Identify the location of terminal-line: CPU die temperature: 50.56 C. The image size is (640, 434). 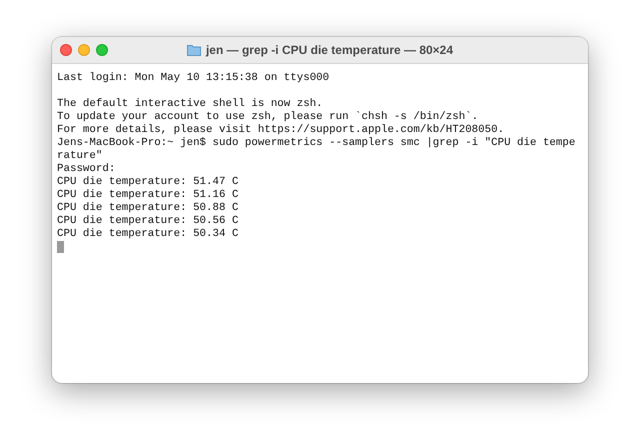
(147, 221).